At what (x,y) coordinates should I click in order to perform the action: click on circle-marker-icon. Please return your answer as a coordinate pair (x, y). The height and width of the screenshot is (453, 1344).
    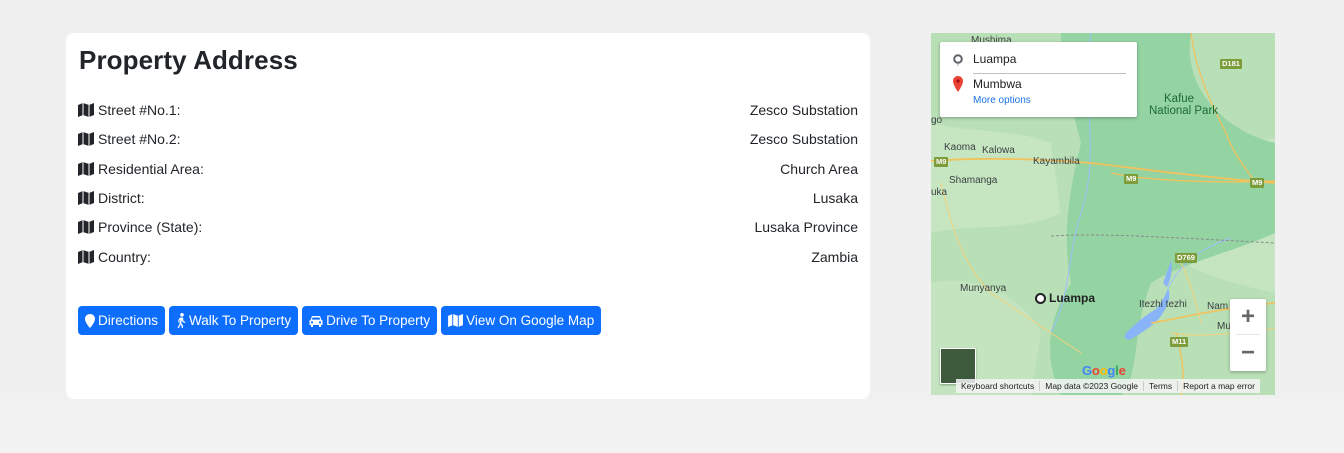
    Looking at the image, I should click on (1040, 298).